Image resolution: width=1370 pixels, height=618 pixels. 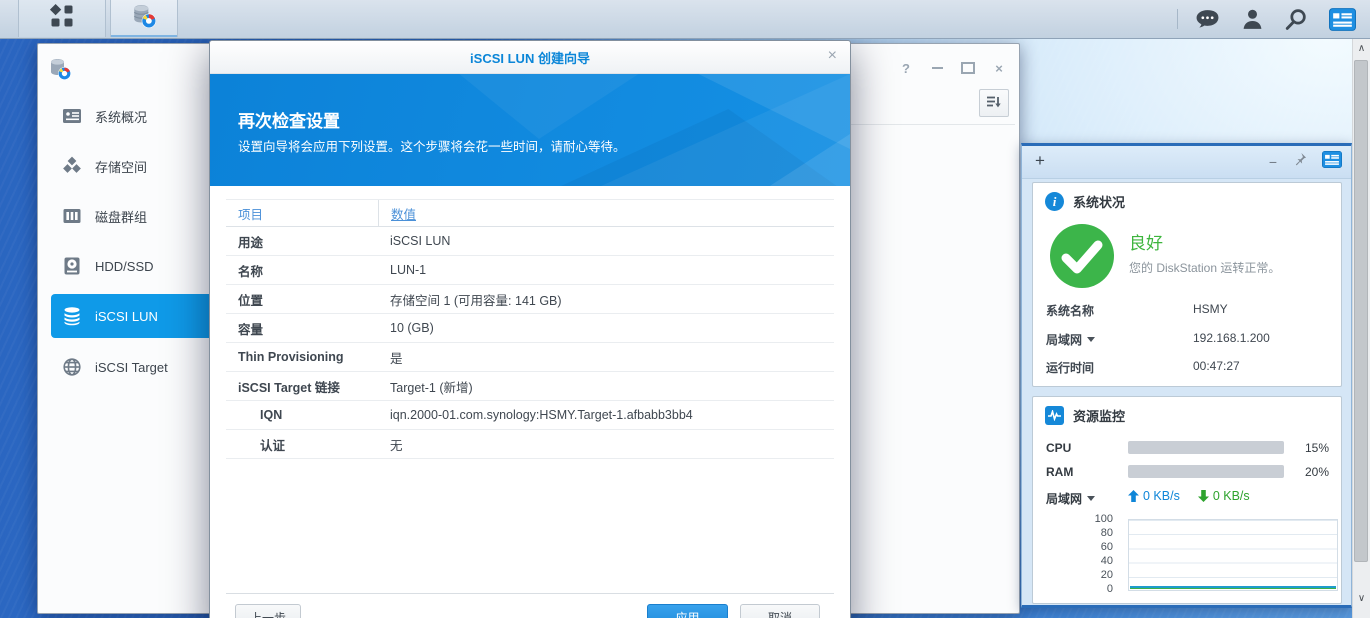 What do you see at coordinates (432, 147) in the screenshot?
I see `wizard-step-description: 设置向导将会应用下列设置。这个步骤将会花一些时间，请耐心等待。` at bounding box center [432, 147].